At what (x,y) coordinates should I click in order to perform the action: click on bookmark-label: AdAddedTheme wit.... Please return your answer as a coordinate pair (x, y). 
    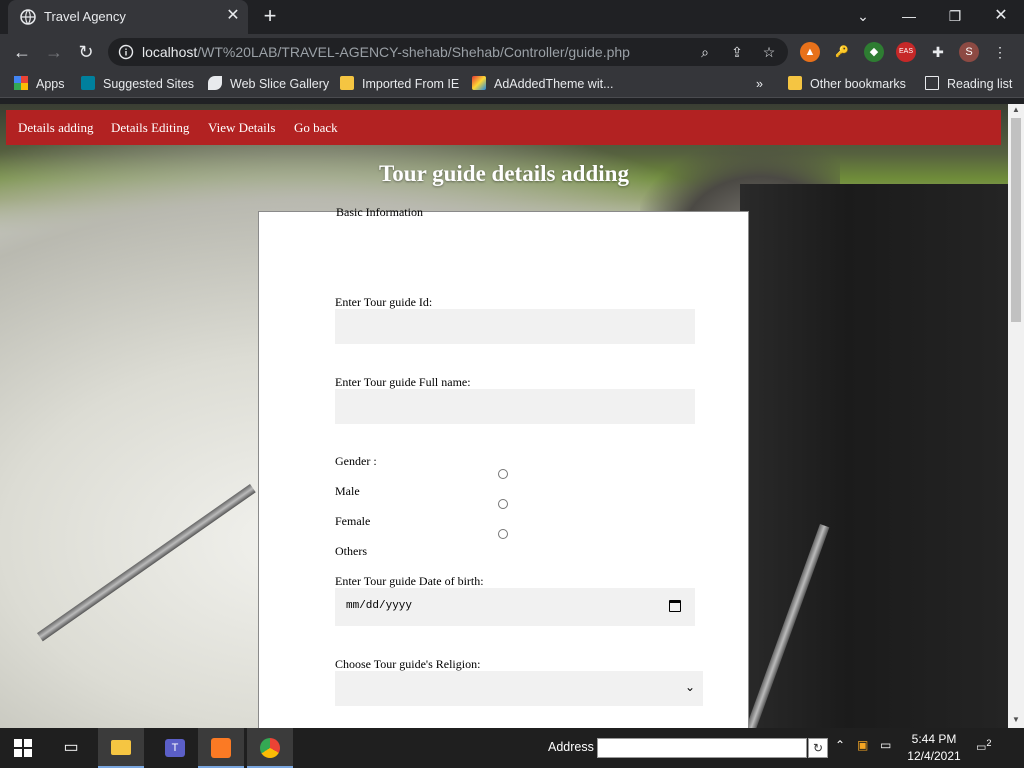
    Looking at the image, I should click on (554, 84).